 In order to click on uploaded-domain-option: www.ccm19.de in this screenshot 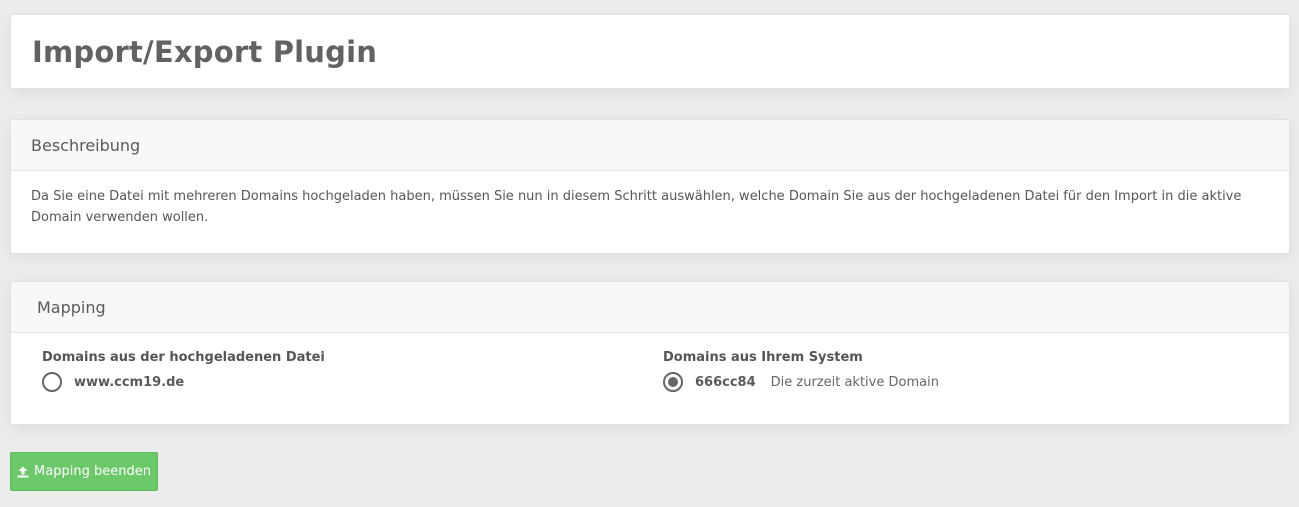, I will do `click(183, 382)`.